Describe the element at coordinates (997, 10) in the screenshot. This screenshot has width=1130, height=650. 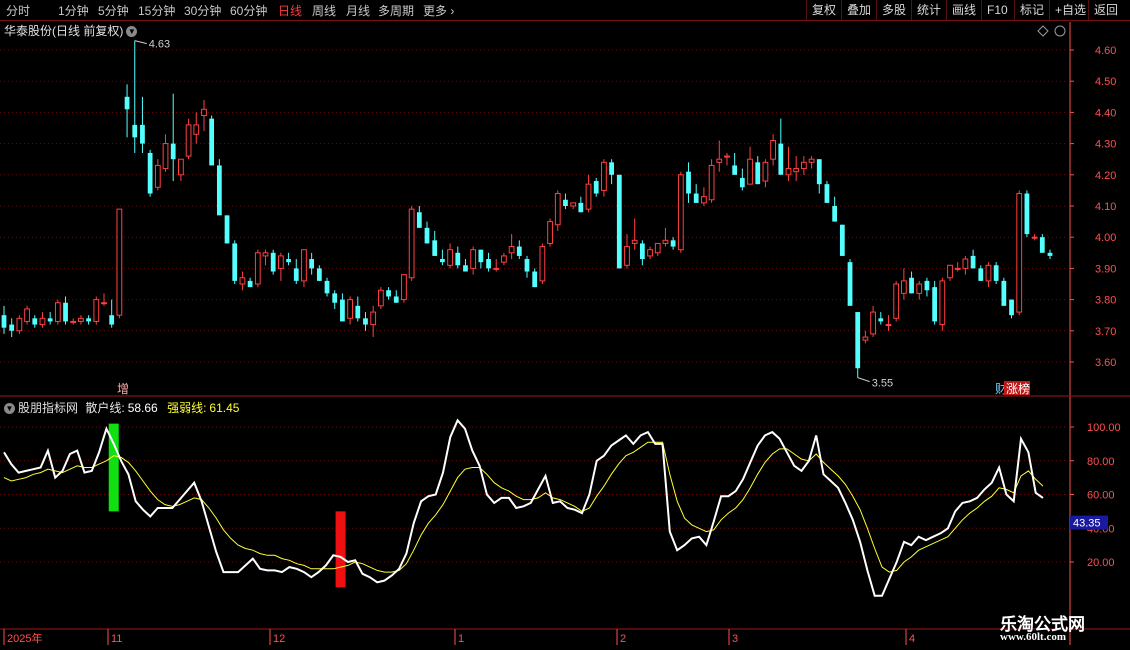
I see `f10-button: F10` at that location.